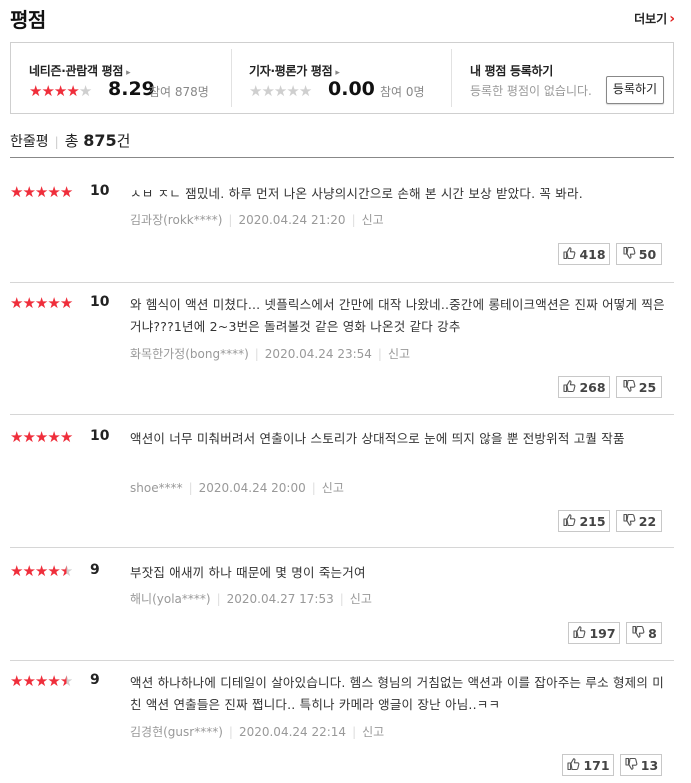 The width and height of the screenshot is (691, 783). What do you see at coordinates (570, 78) in the screenshot?
I see `my-rating: 내 평점 등록하기 등록한 평점이 없습니다. 등록하기` at bounding box center [570, 78].